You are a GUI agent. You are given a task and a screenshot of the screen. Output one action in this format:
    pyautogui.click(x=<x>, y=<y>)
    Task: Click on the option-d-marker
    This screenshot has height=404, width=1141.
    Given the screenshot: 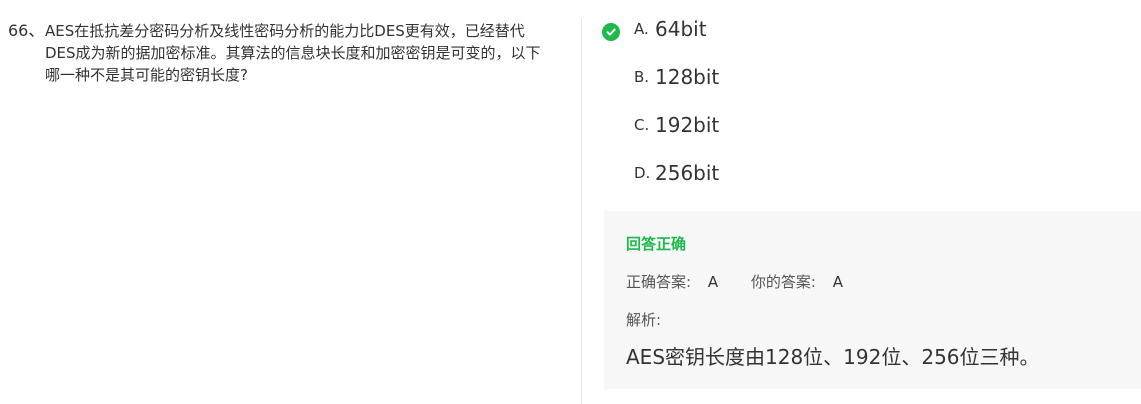 What is the action you would take?
    pyautogui.click(x=618, y=170)
    